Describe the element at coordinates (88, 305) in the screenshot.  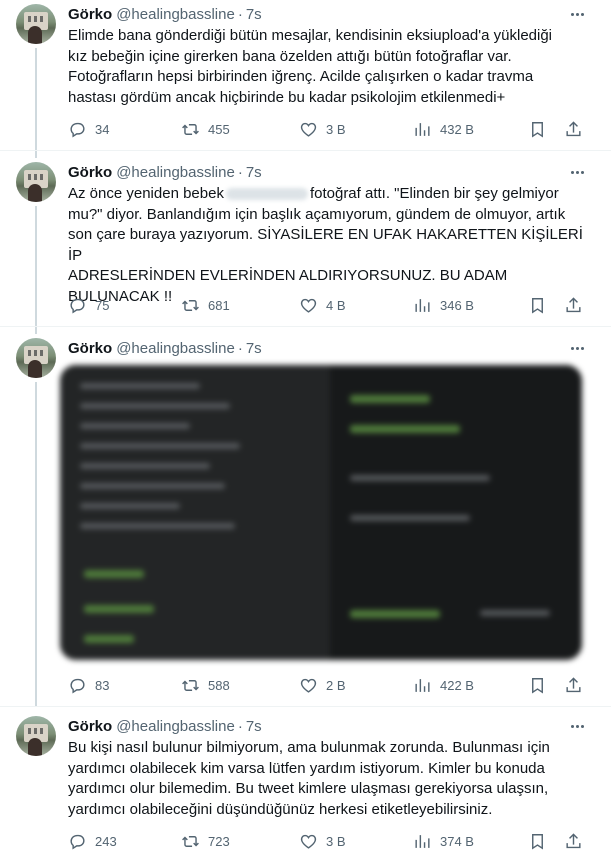
I see `reply-button: 75` at that location.